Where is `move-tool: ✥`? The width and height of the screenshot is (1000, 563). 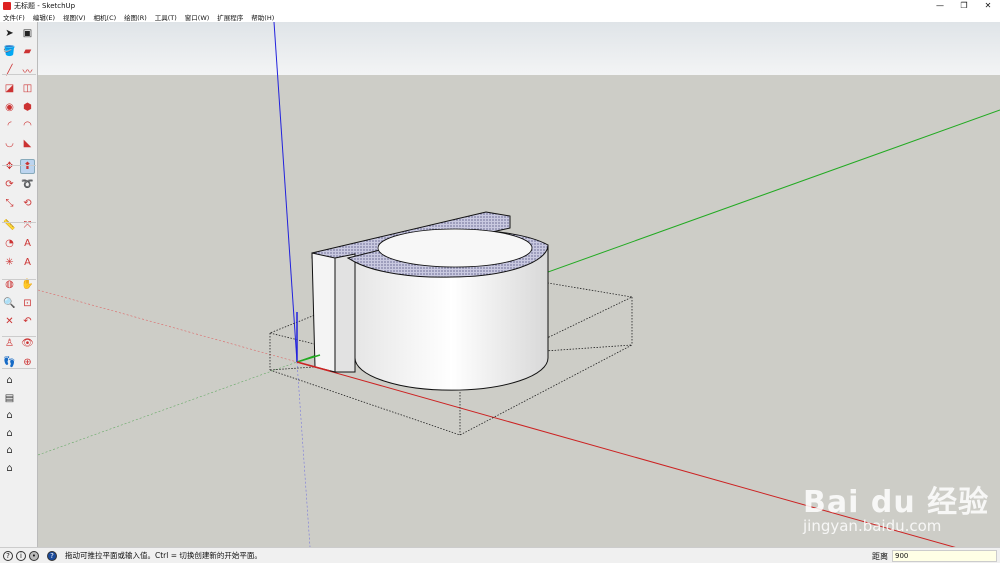 move-tool: ✥ is located at coordinates (9, 166).